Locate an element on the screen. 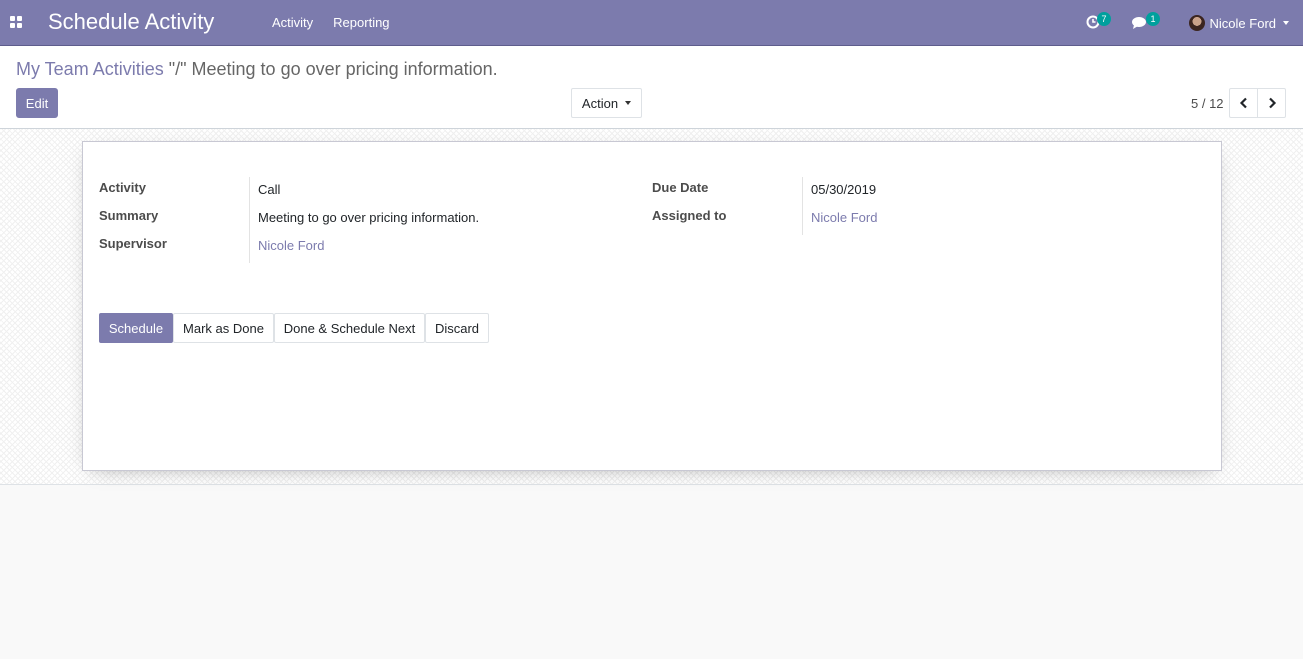 This screenshot has width=1303, height=659. activity-count-badge: 7 is located at coordinates (1104, 19).